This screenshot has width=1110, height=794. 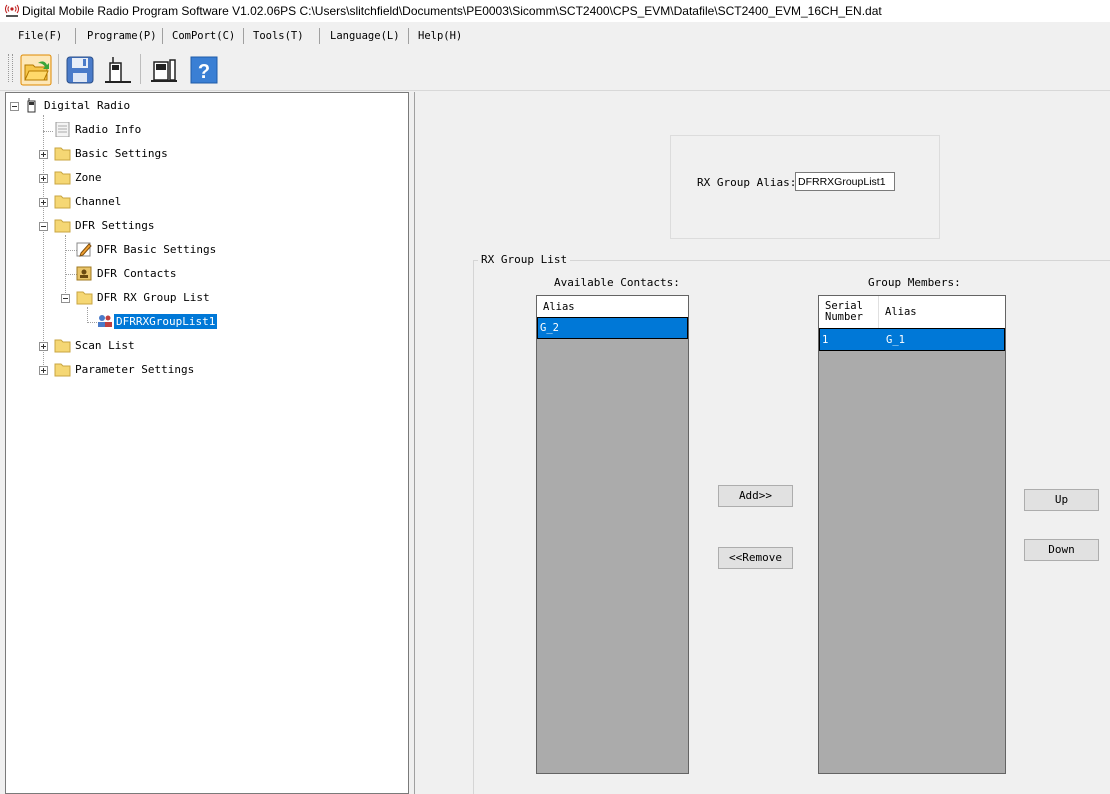 What do you see at coordinates (87, 105) in the screenshot?
I see `tree-label: Digital Radio` at bounding box center [87, 105].